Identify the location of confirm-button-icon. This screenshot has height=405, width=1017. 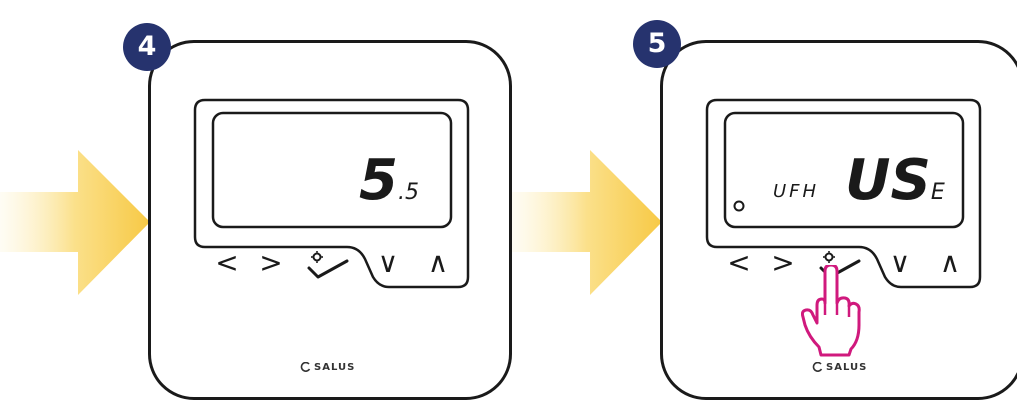
(329, 266).